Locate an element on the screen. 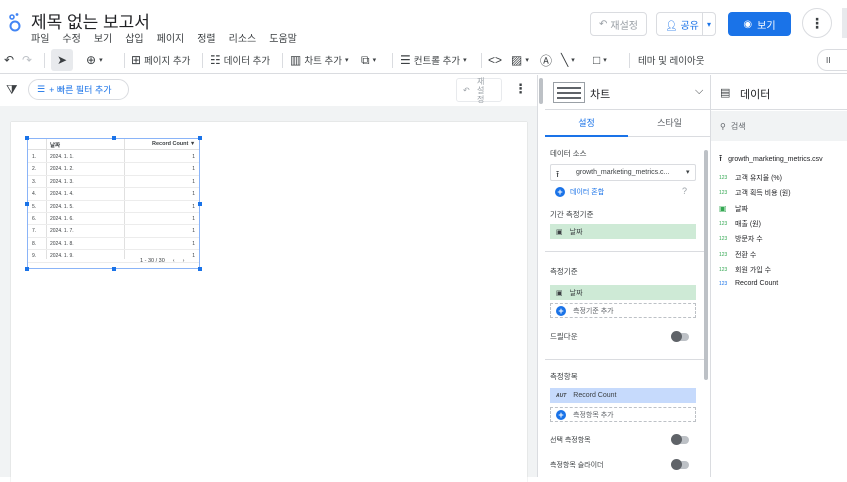 This screenshot has height=482, width=847. field-item: 123 매출 (원) is located at coordinates (740, 224).